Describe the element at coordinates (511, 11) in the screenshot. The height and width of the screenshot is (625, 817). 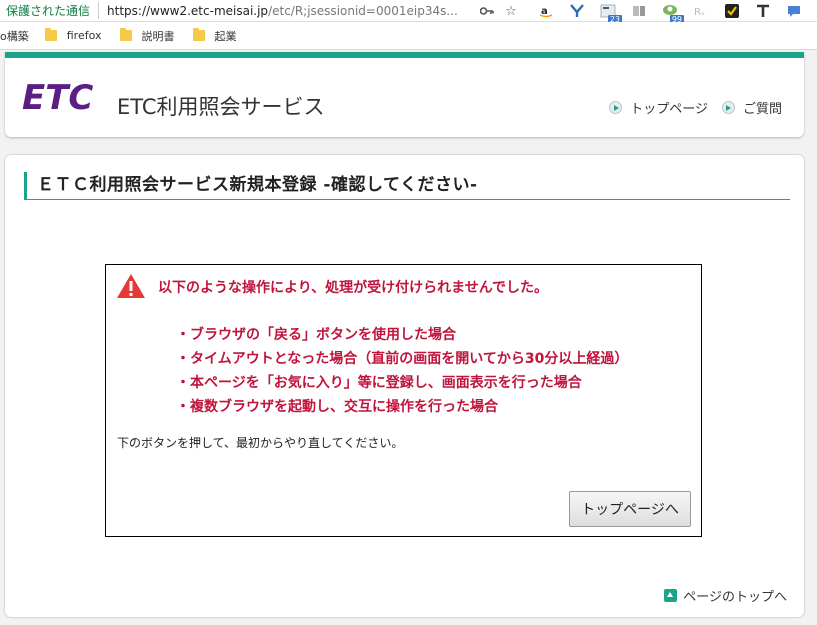
I see `star-icon: ☆` at that location.